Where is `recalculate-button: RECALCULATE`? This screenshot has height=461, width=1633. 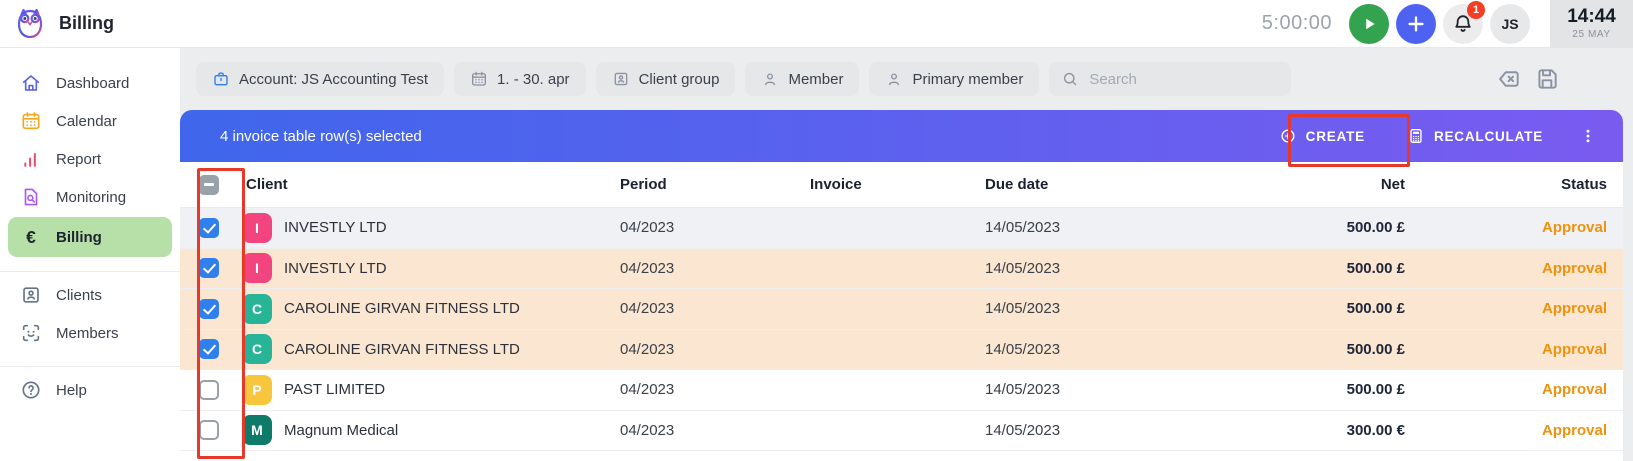 recalculate-button: RECALCULATE is located at coordinates (1475, 136).